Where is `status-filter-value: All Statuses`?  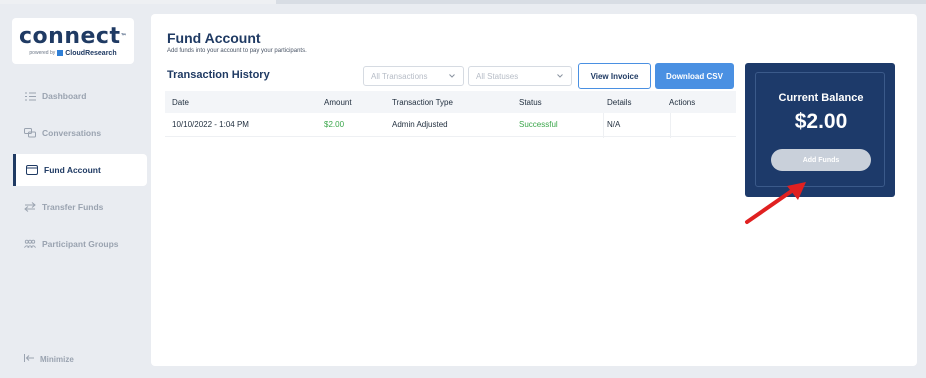
status-filter-value: All Statuses is located at coordinates (497, 76).